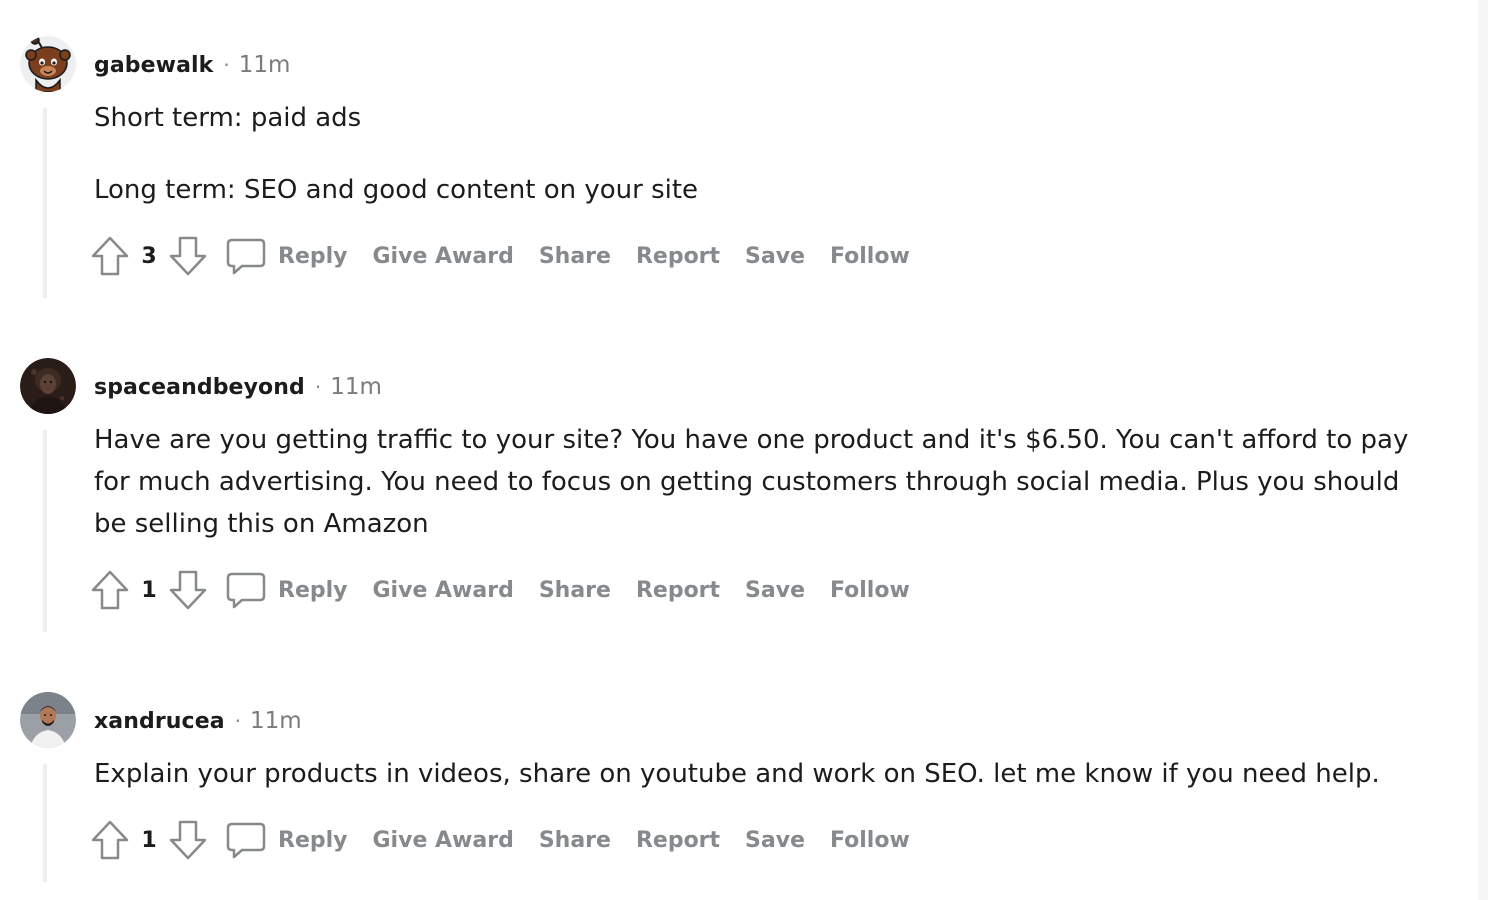 The width and height of the screenshot is (1488, 900). I want to click on comment-paragraph: Short term: paid ads, so click(228, 118).